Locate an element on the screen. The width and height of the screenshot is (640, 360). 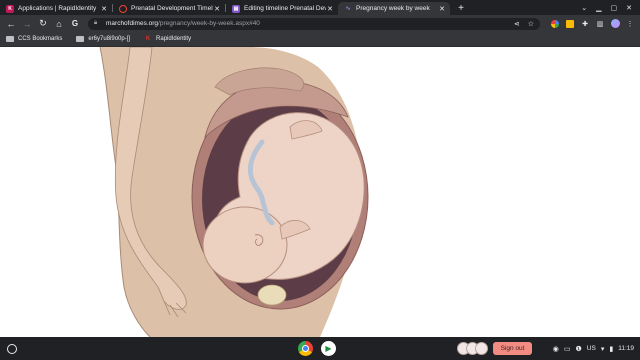
tab-prenatal-timeline: Prenatal Development Timeline ✕ is located at coordinates (169, 8).